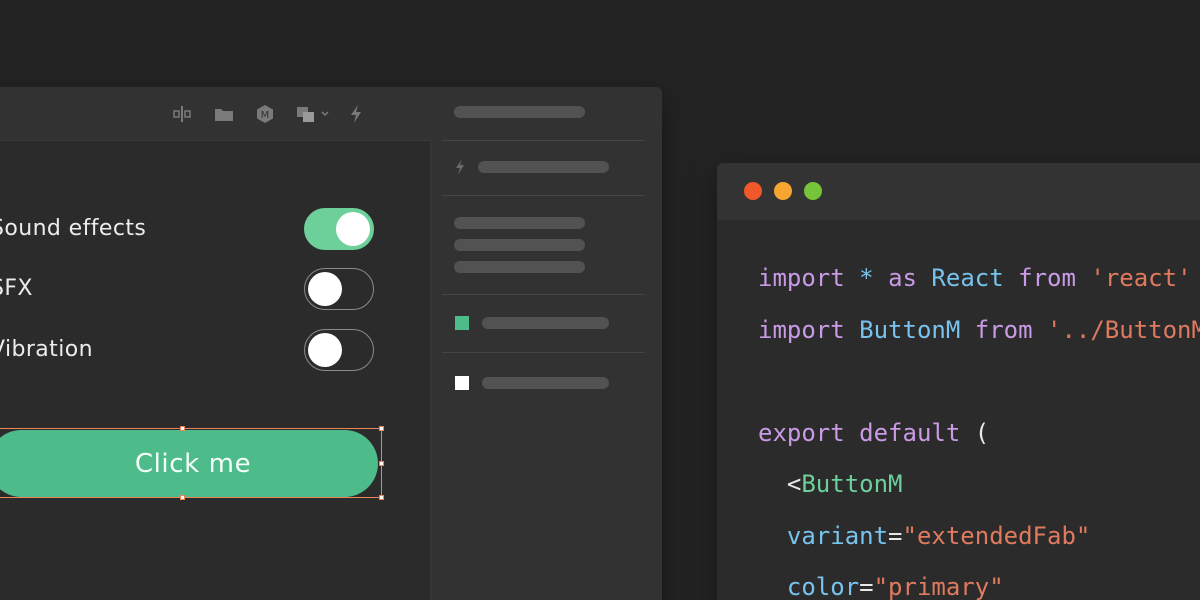 The height and width of the screenshot is (600, 1200). I want to click on close-window-dot, so click(753, 191).